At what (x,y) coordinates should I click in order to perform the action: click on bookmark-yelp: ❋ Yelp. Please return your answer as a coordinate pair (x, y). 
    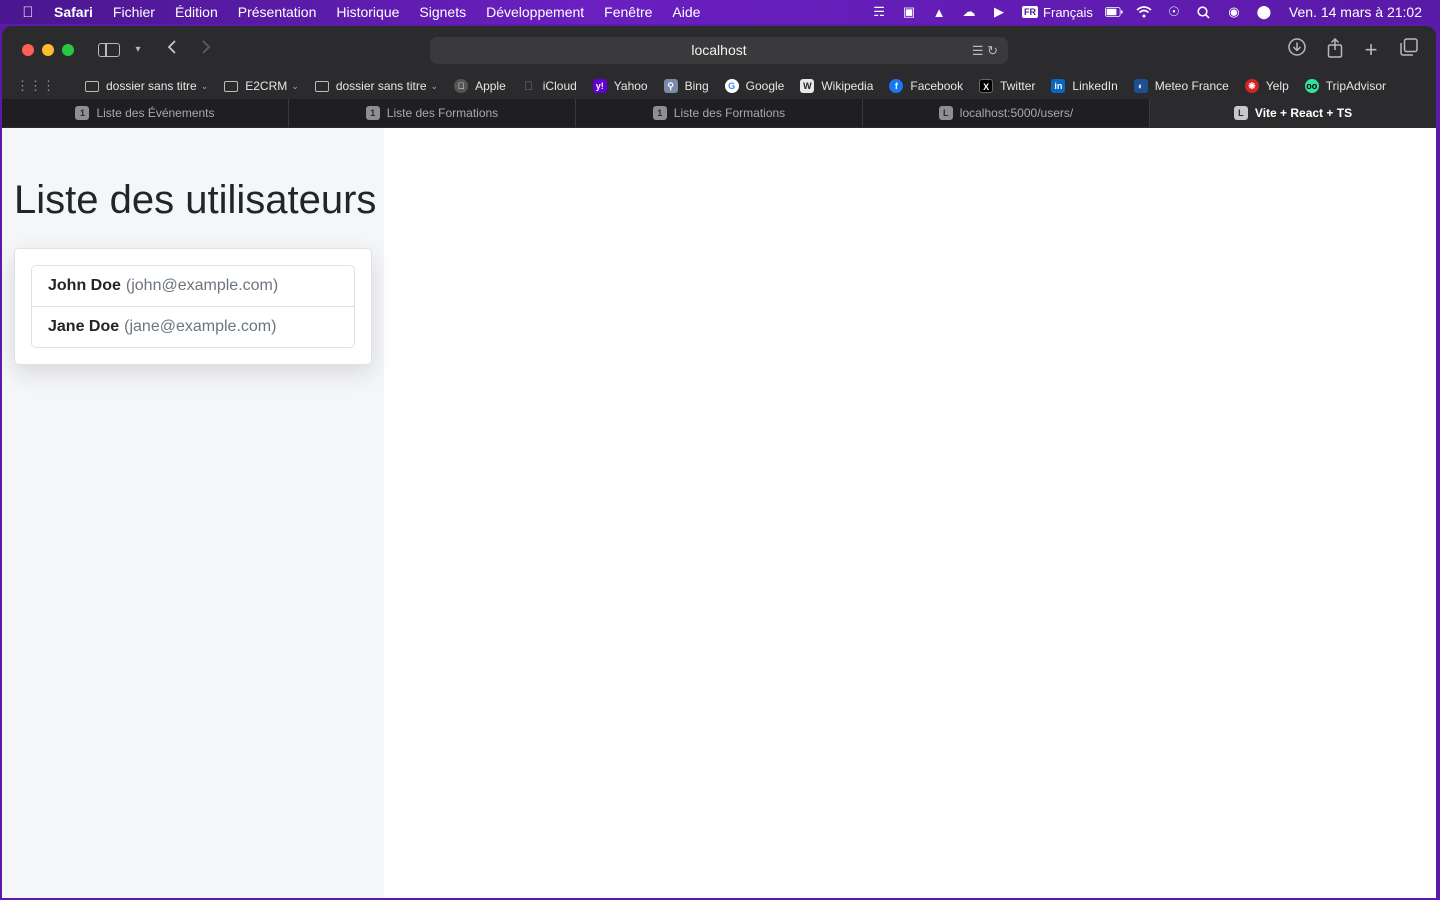
    Looking at the image, I should click on (1266, 86).